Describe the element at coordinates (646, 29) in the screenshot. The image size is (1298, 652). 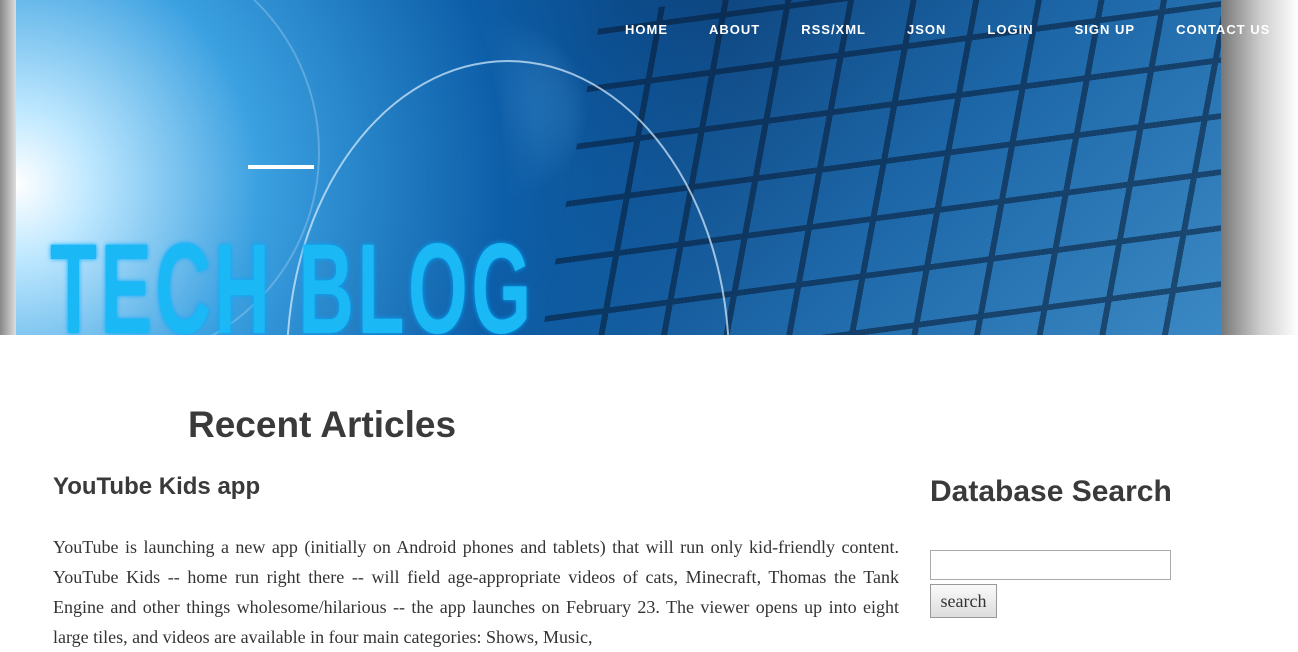
I see `nav-home: HOME` at that location.